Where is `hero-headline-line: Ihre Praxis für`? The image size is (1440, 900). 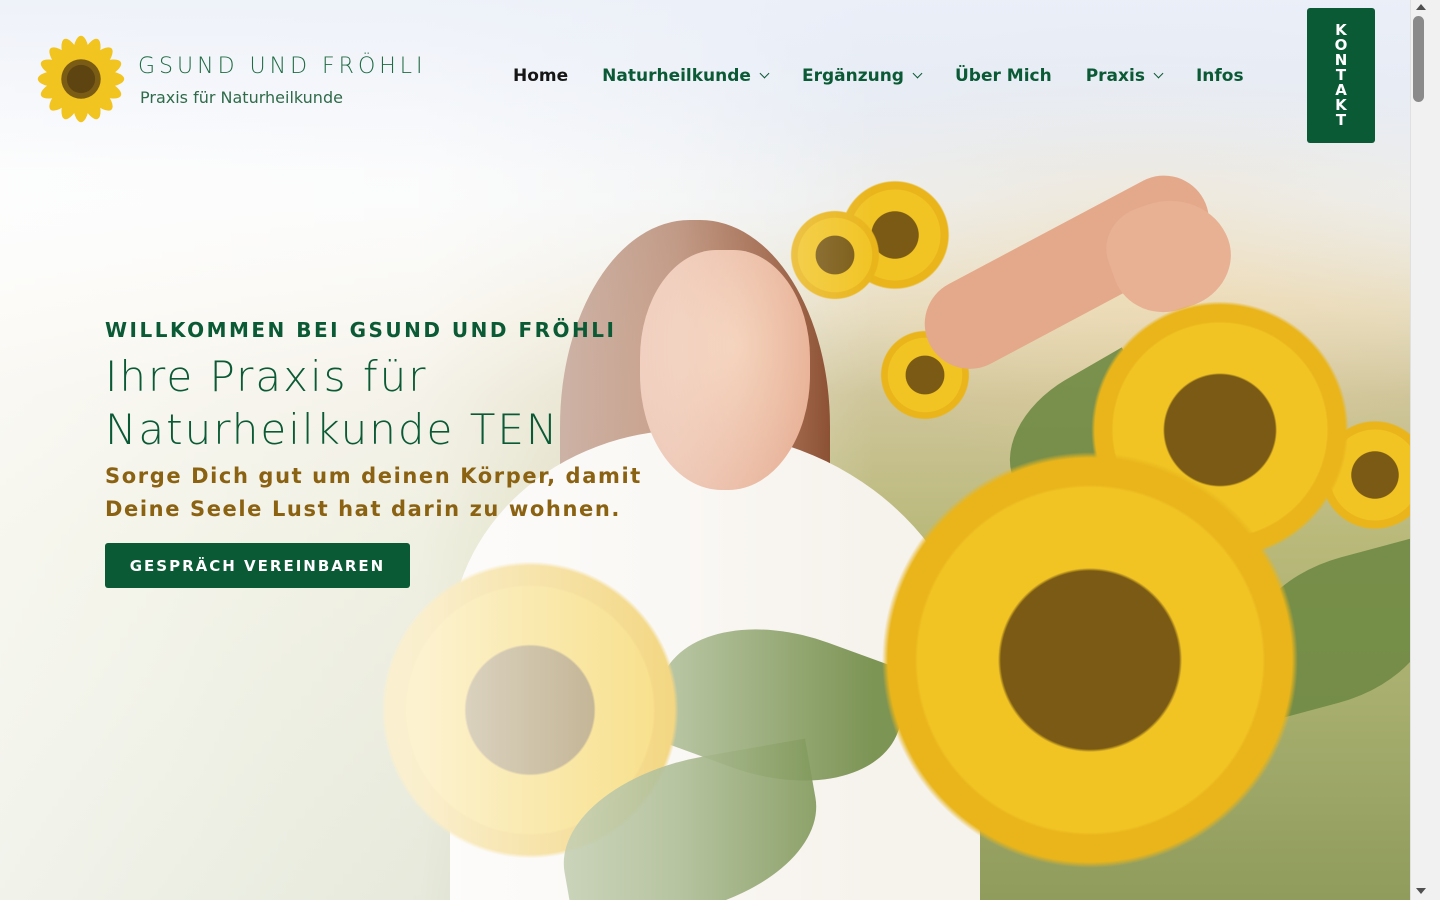 hero-headline-line: Ihre Praxis für is located at coordinates (266, 376).